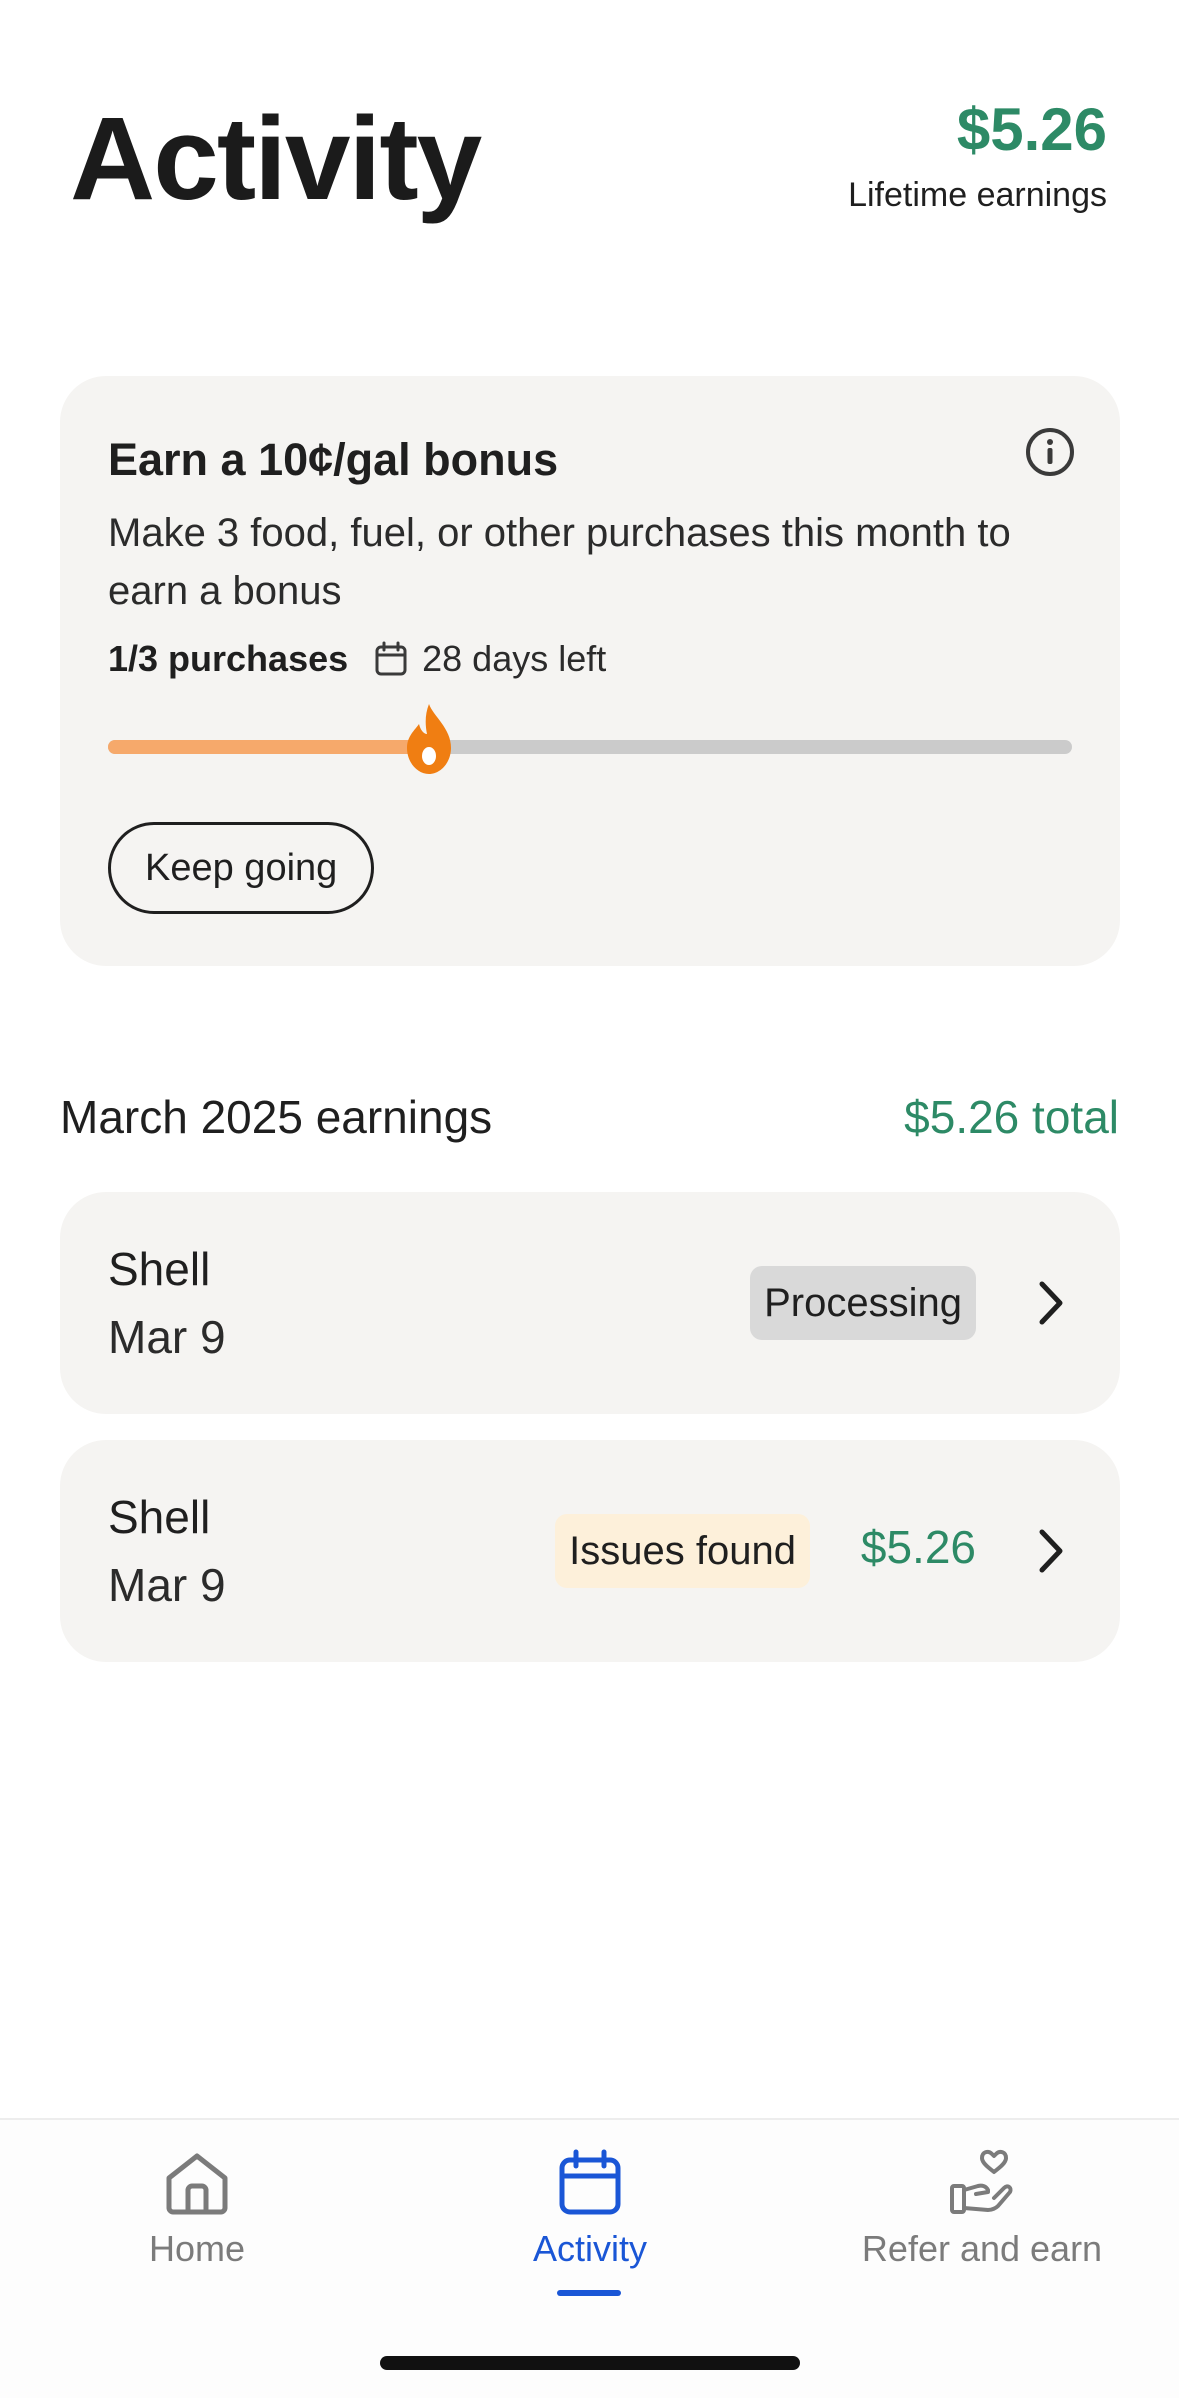 This screenshot has height=2398, width=1179. I want to click on bonus-progress-fill, so click(268, 747).